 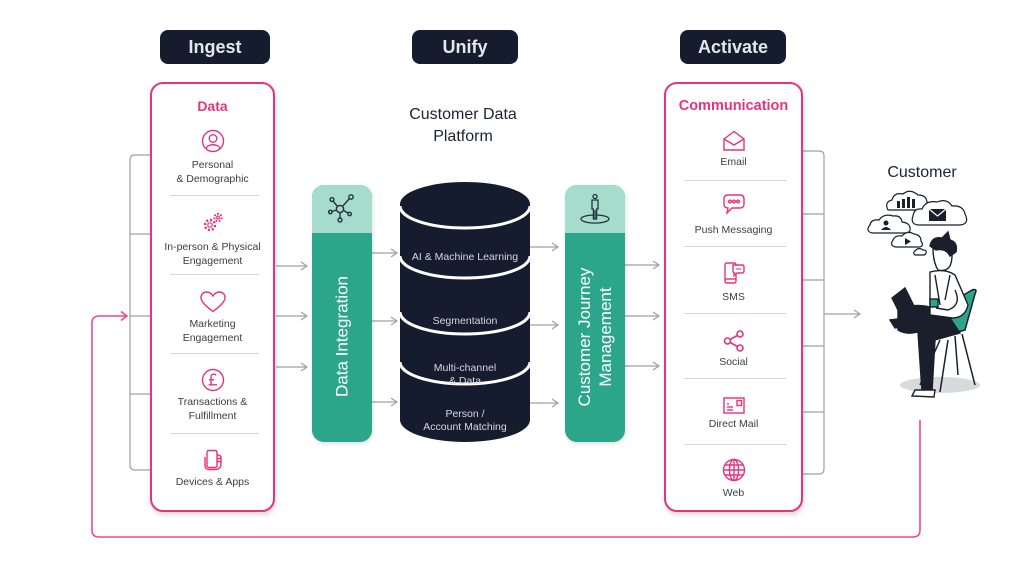 I want to click on stage-activate-label: Activate, so click(x=733, y=47).